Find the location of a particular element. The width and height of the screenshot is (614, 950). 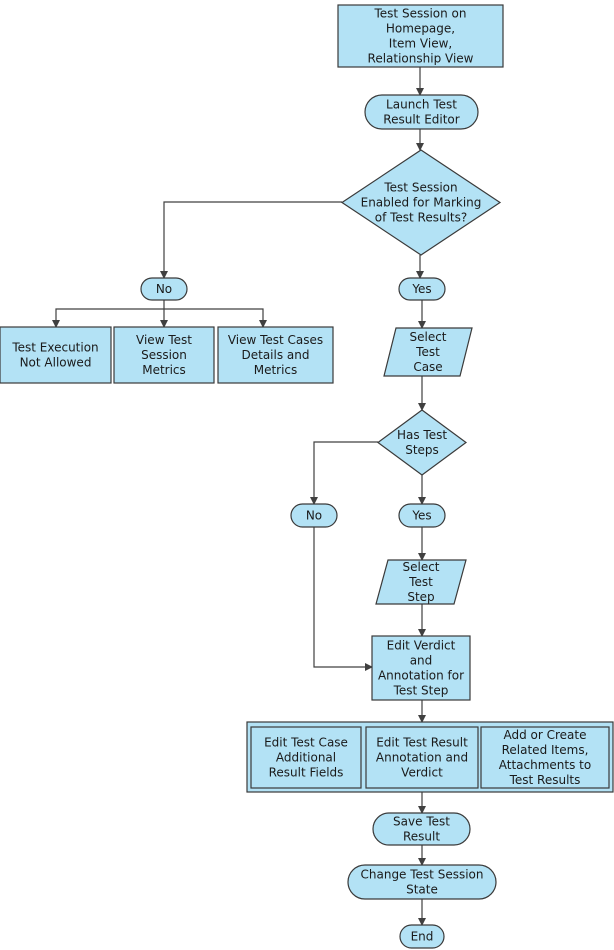

node-label: Has Test is located at coordinates (422, 435).